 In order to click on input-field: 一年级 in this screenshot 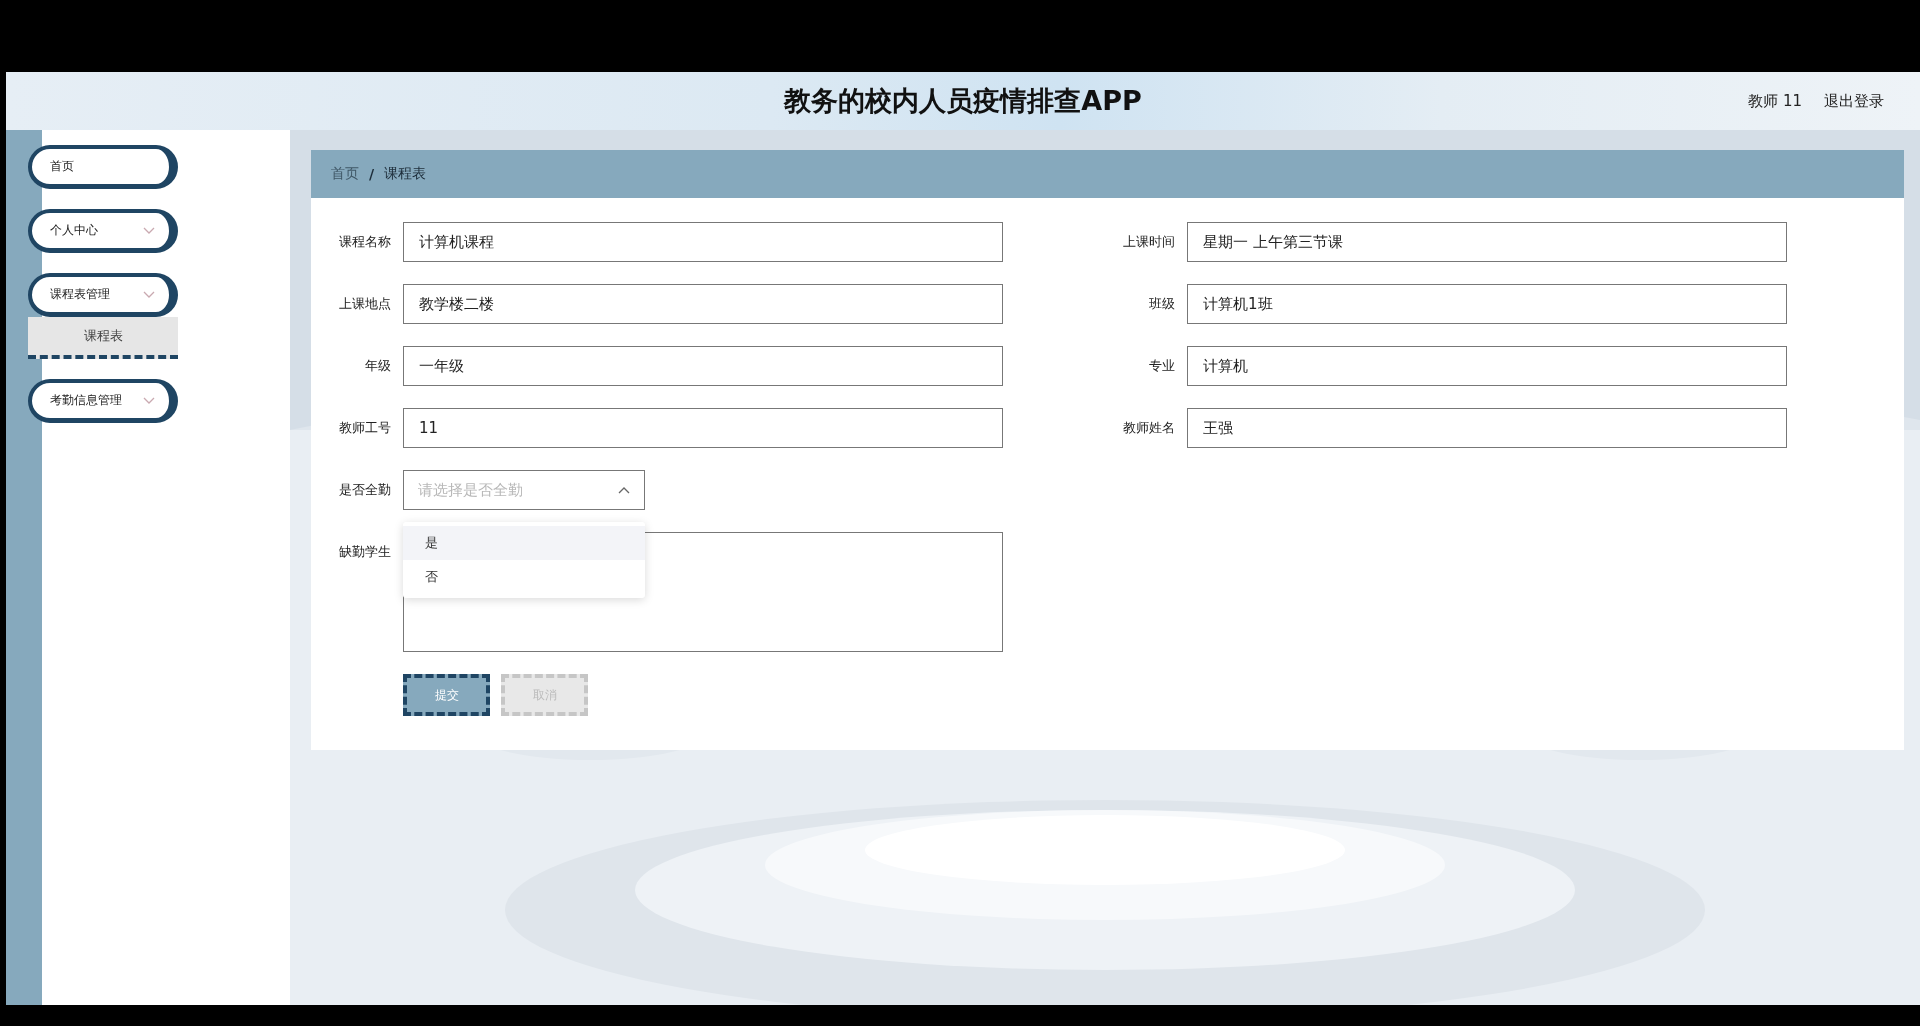, I will do `click(703, 366)`.